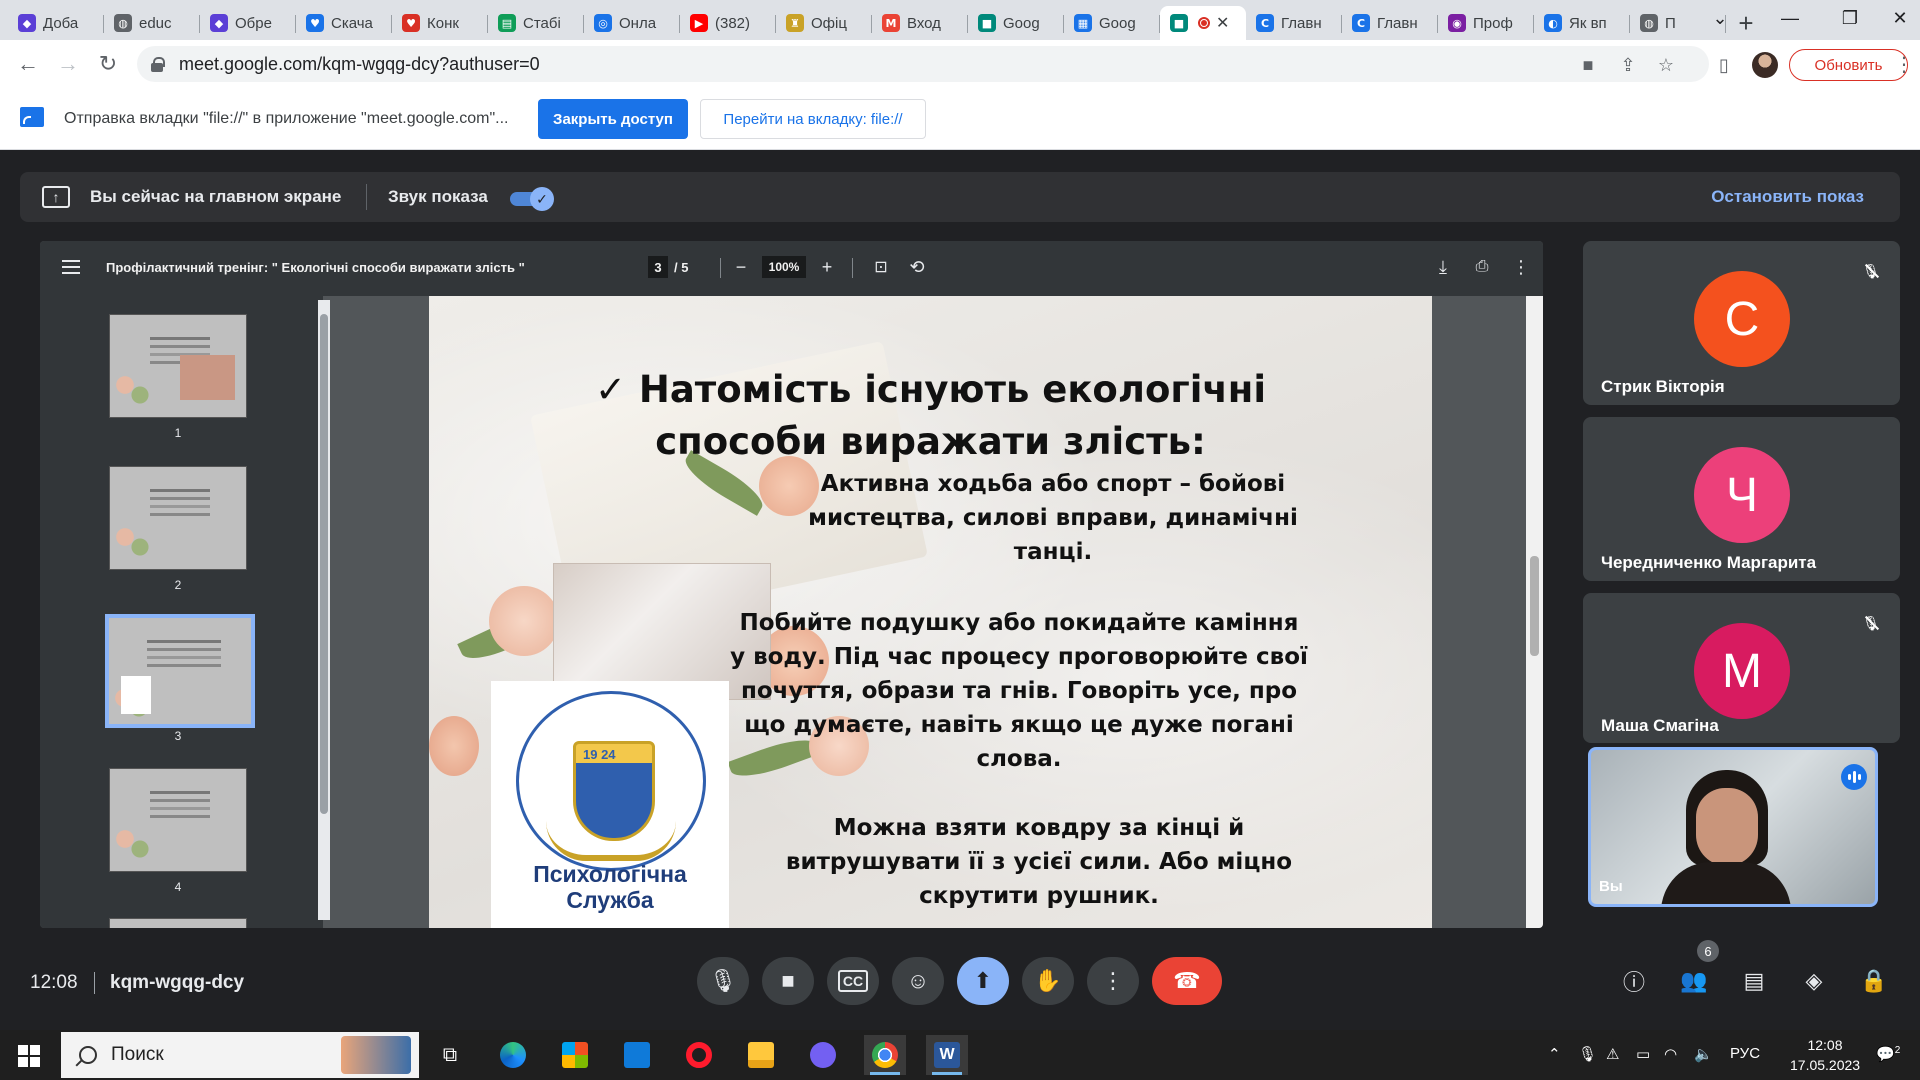 The width and height of the screenshot is (1920, 1080). Describe the element at coordinates (1187, 981) in the screenshot. I see `leave-call-button: ☎` at that location.